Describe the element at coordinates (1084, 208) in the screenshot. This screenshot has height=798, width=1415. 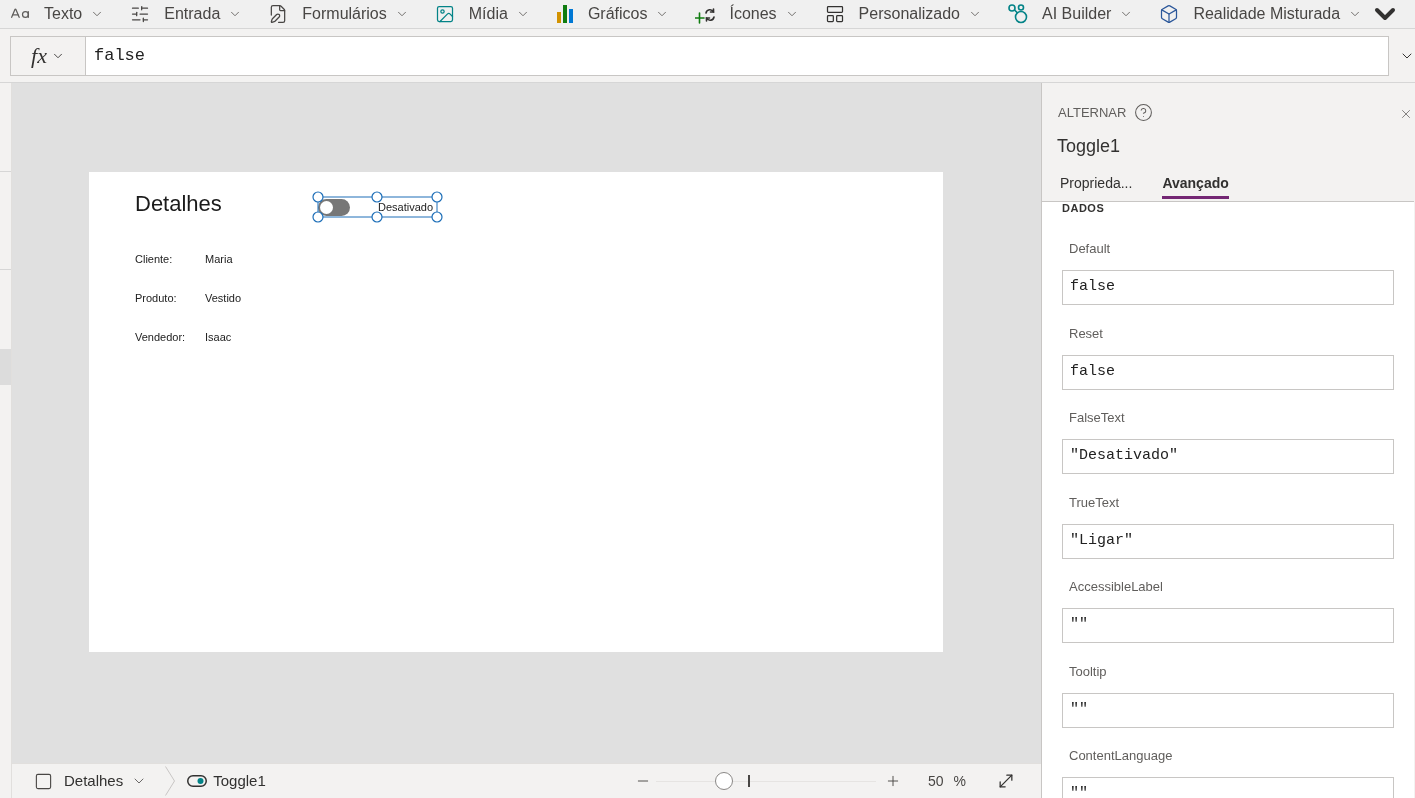
I see `section-heading: DADOS` at that location.